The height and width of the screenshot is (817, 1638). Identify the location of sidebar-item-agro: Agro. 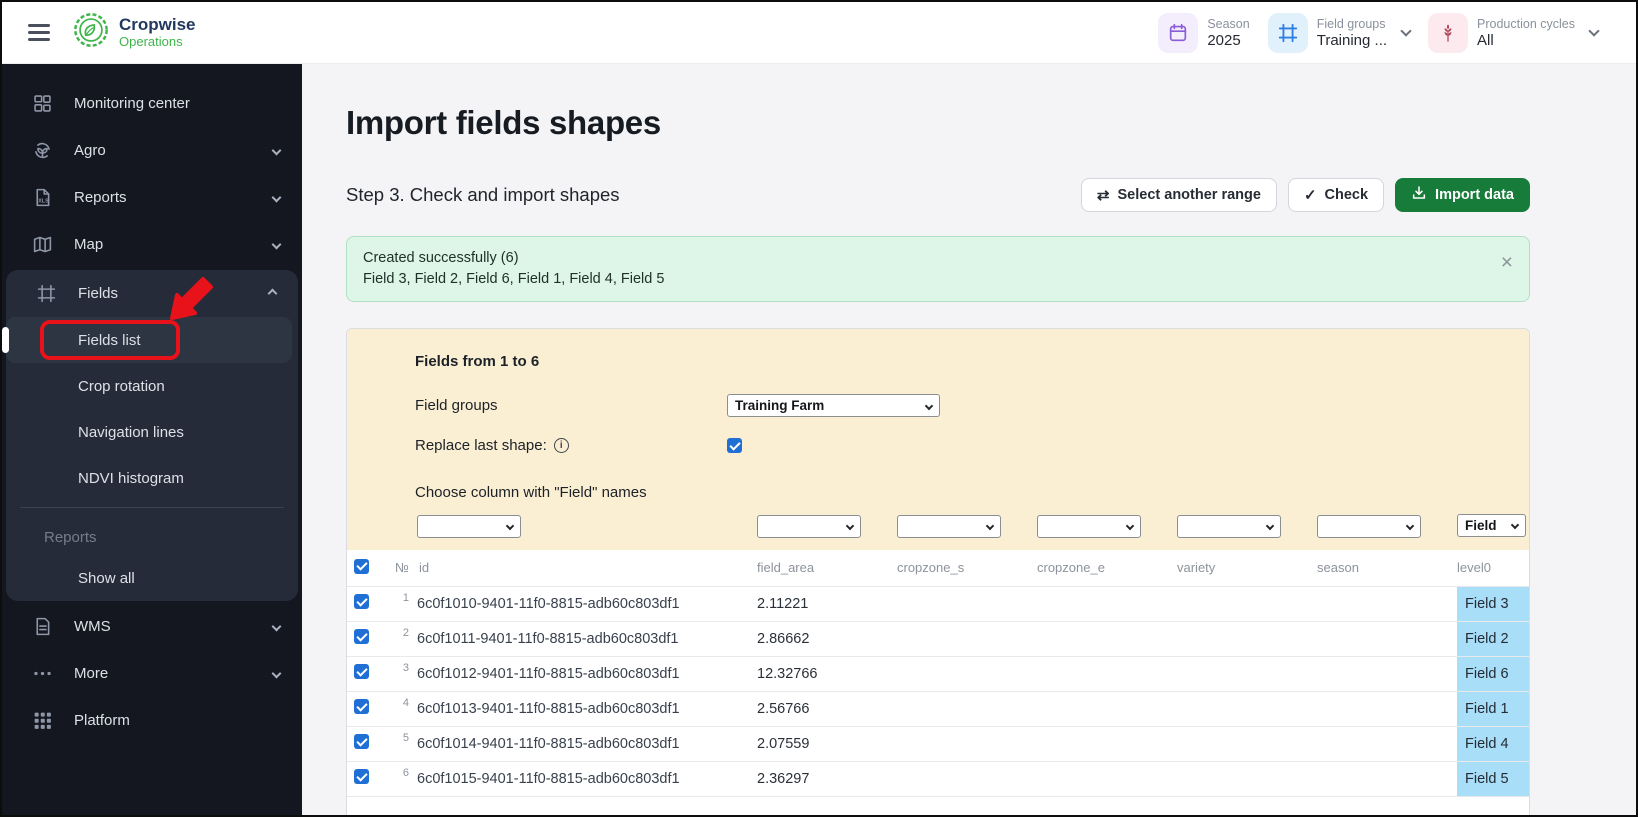
(152, 150).